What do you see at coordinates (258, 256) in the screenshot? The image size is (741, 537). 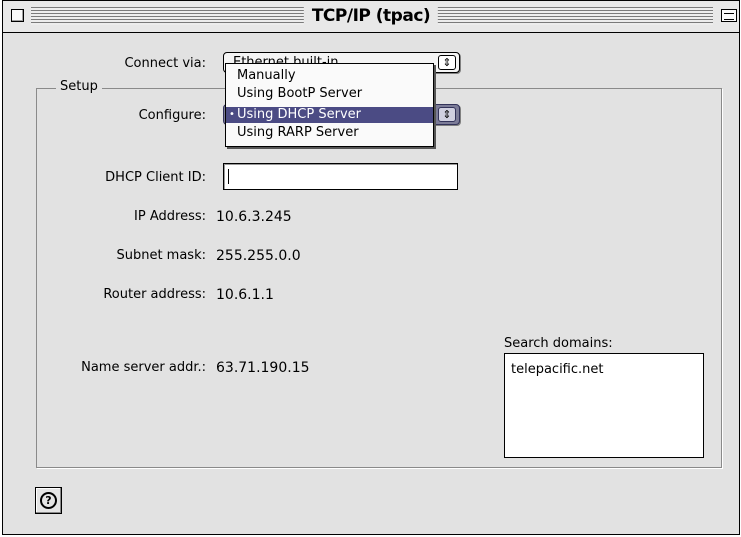 I see `subnet-mask-value: 255.255.0.0` at bounding box center [258, 256].